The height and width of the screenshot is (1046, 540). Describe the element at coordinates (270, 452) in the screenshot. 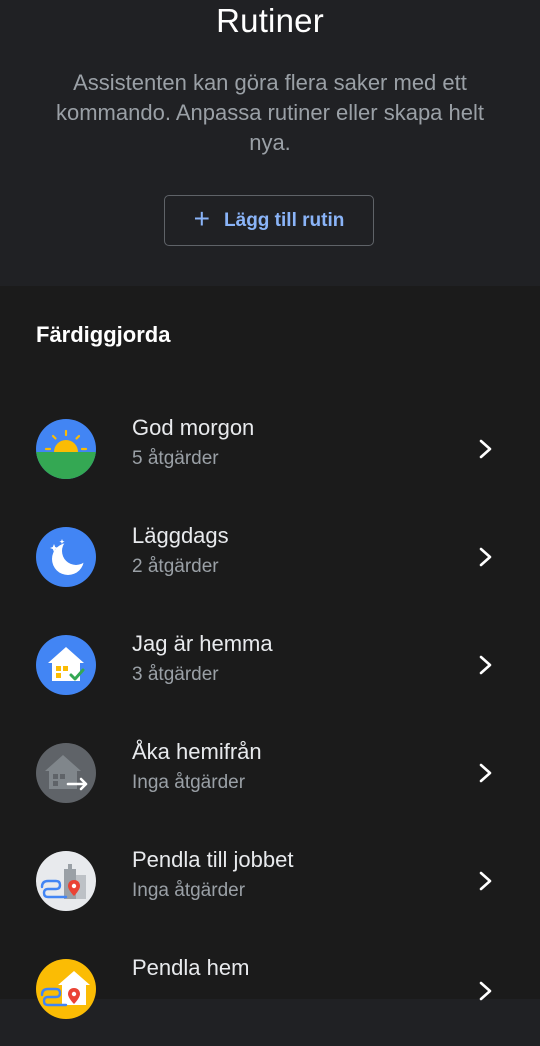

I see `routine-item-god-morgon: God morgon 5 åtgärder` at that location.